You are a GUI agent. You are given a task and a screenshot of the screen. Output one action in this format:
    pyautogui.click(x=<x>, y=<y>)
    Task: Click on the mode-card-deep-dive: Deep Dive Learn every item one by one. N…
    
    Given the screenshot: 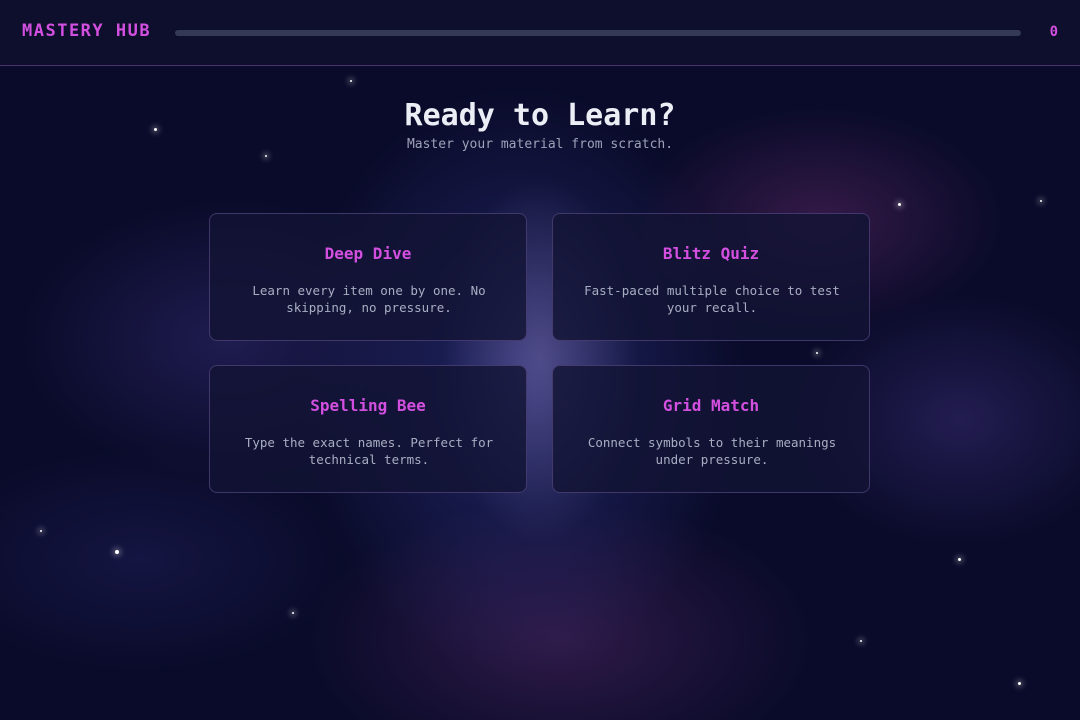 What is the action you would take?
    pyautogui.click(x=368, y=277)
    